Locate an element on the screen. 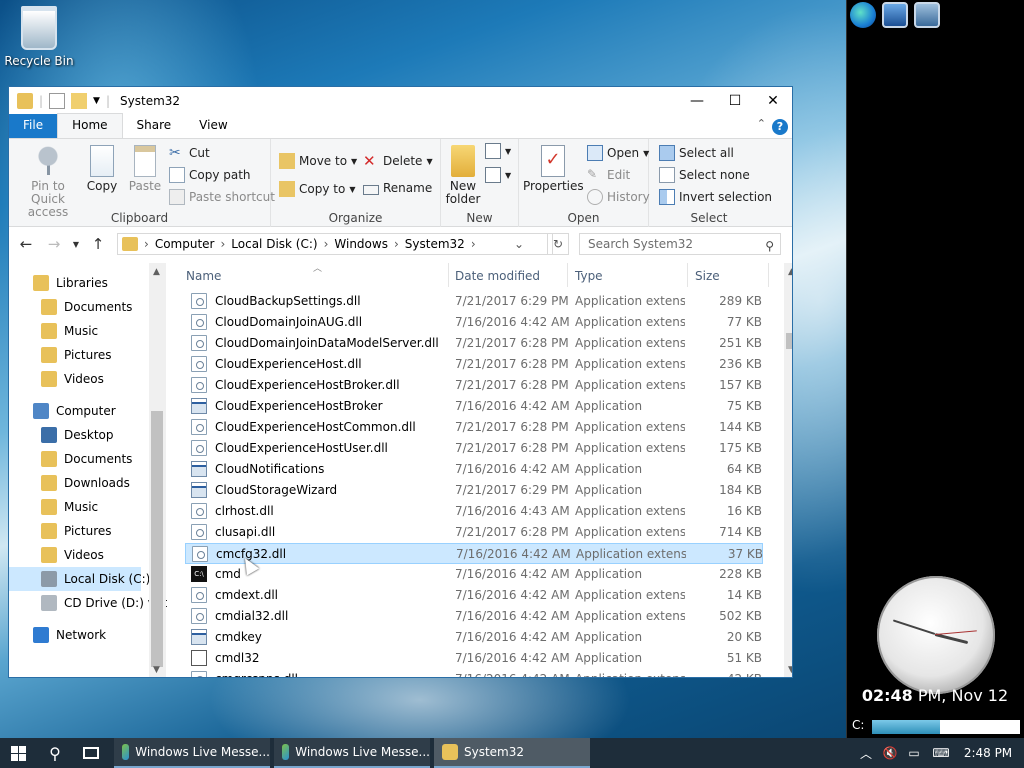 Image resolution: width=1024 pixels, height=768 pixels. start-button is located at coordinates (18, 753).